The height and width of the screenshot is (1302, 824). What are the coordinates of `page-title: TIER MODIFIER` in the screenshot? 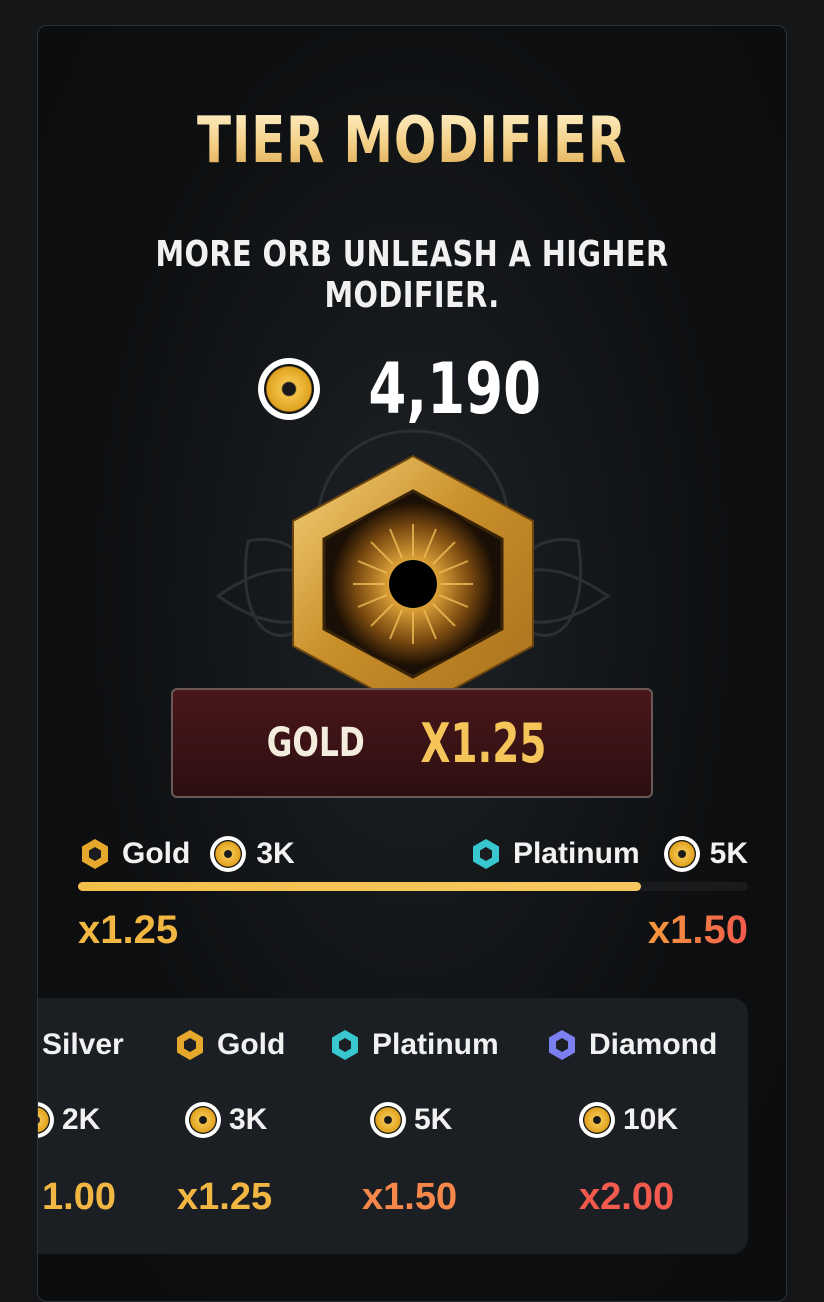 It's located at (411, 141).